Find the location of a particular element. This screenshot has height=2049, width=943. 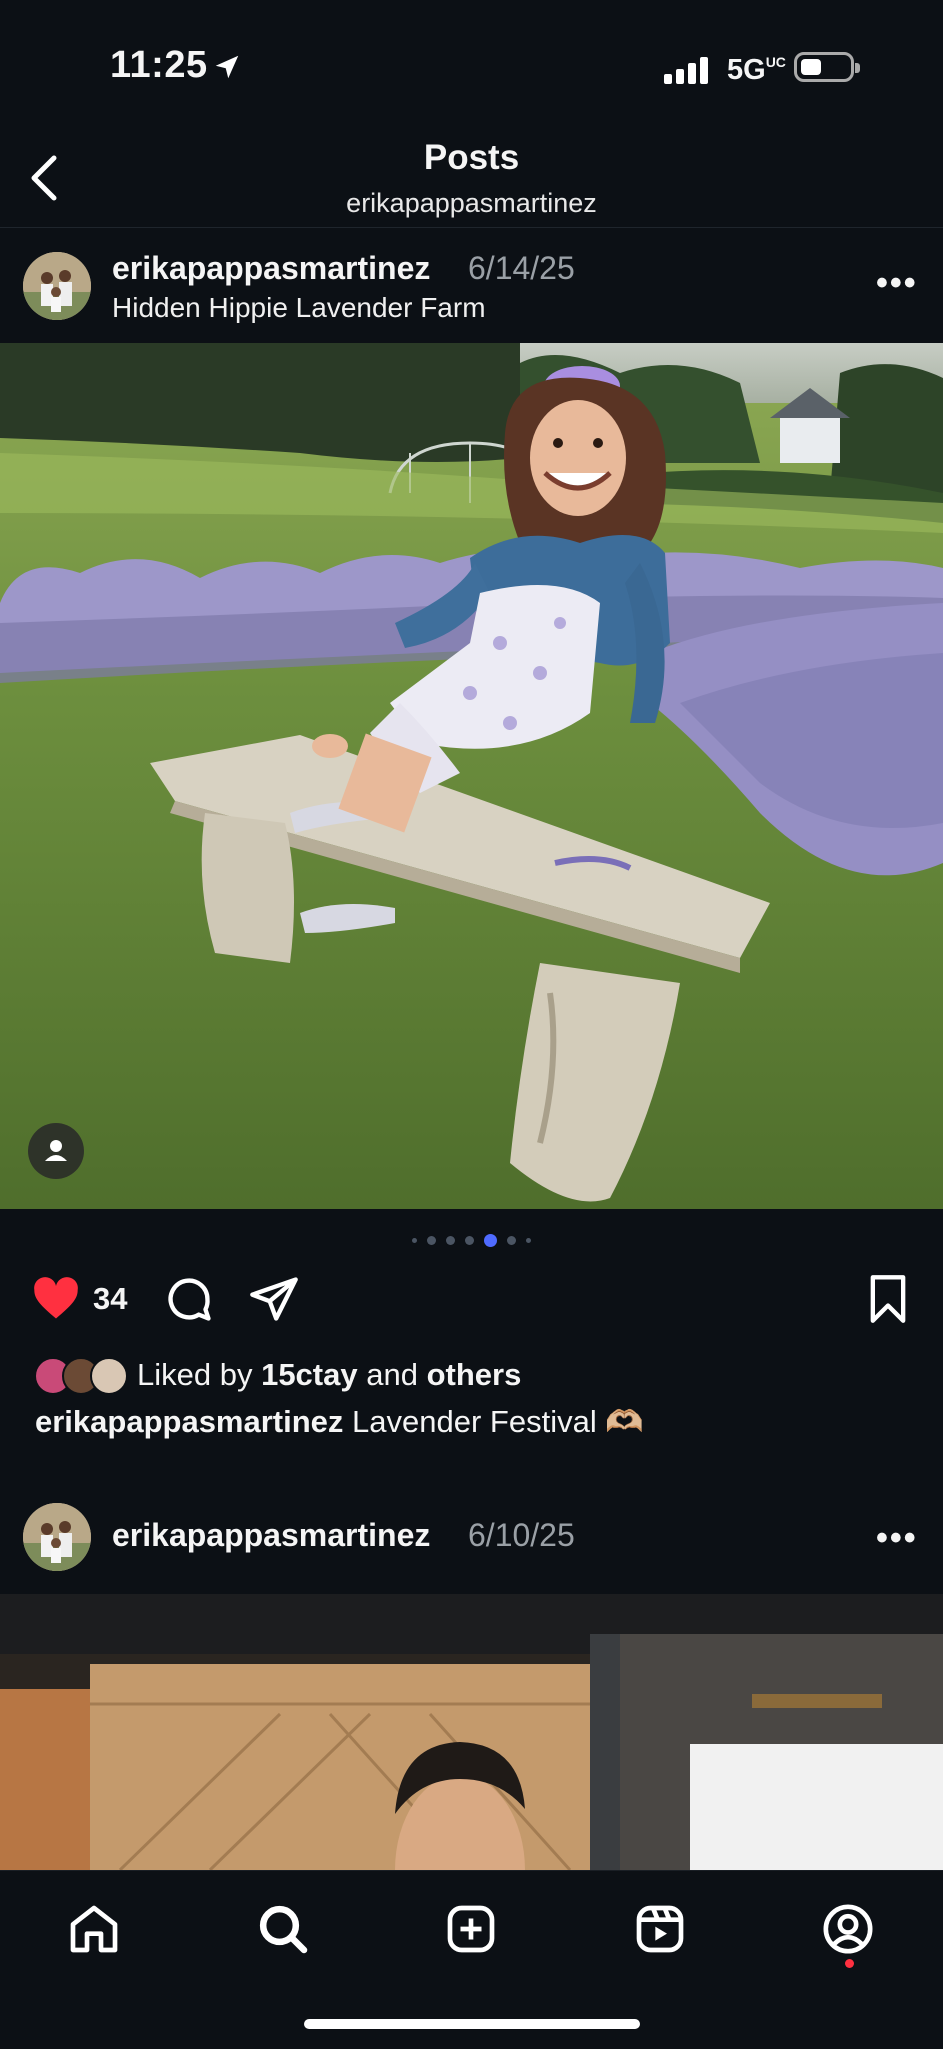

signal-icon is located at coordinates (686, 69).